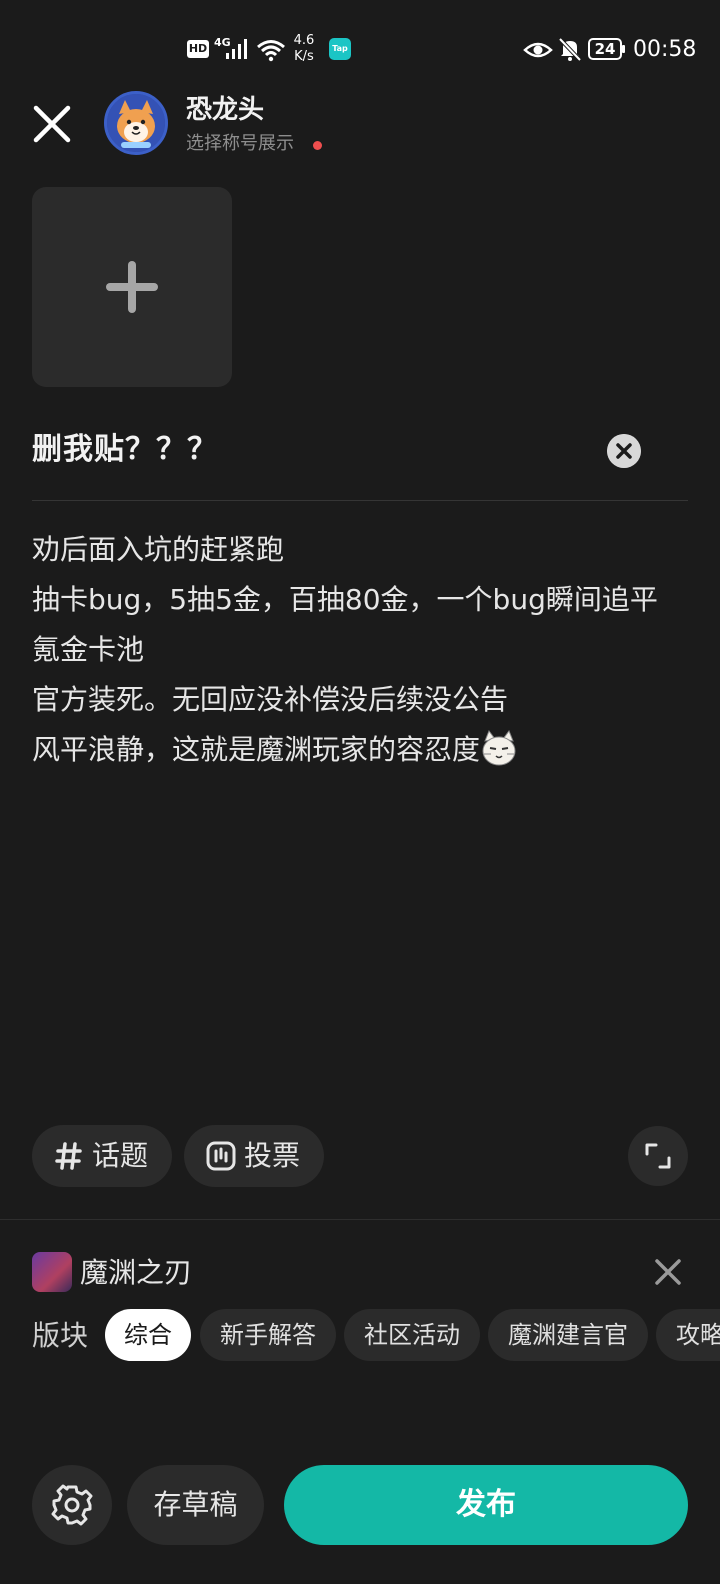 This screenshot has height=1584, width=720. Describe the element at coordinates (136, 1273) in the screenshot. I see `game-name: 魔渊之刃` at that location.